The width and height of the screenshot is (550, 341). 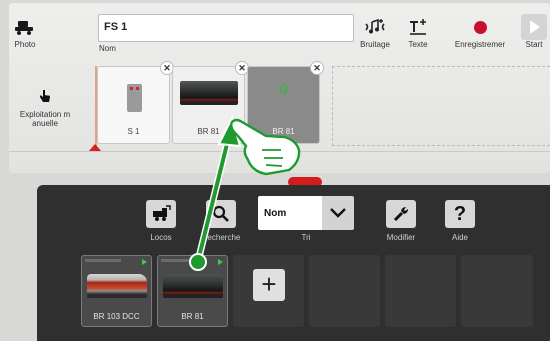 What do you see at coordinates (215, 193) in the screenshot?
I see `drag-arrow-icon` at bounding box center [215, 193].